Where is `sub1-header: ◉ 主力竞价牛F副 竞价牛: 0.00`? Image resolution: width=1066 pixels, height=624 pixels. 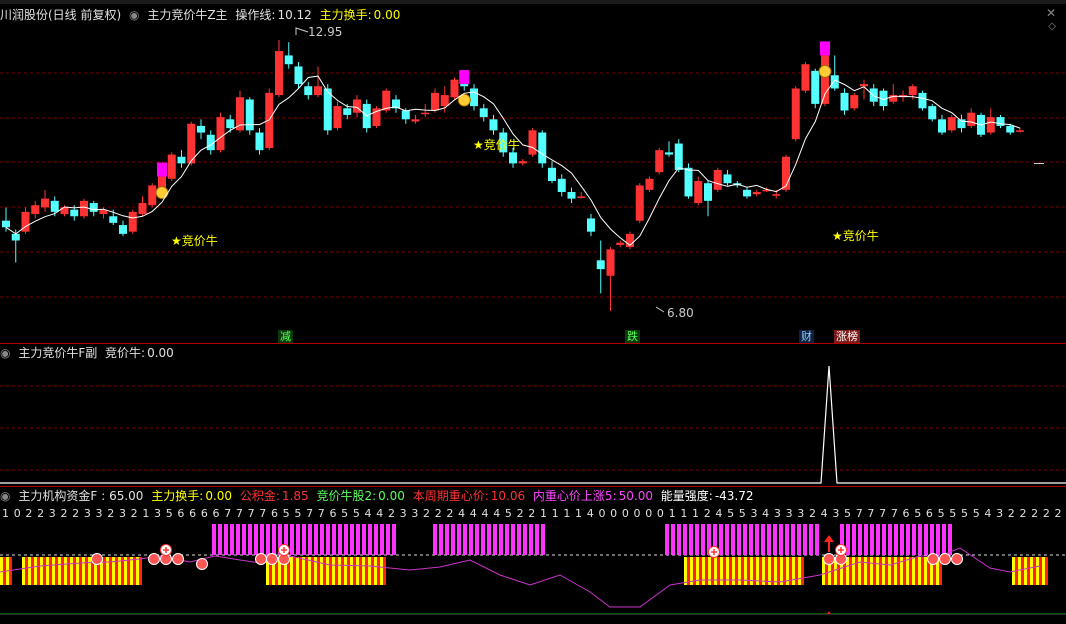 sub1-header: ◉ 主力竞价牛F副 竞价牛: 0.00 is located at coordinates (89, 353).